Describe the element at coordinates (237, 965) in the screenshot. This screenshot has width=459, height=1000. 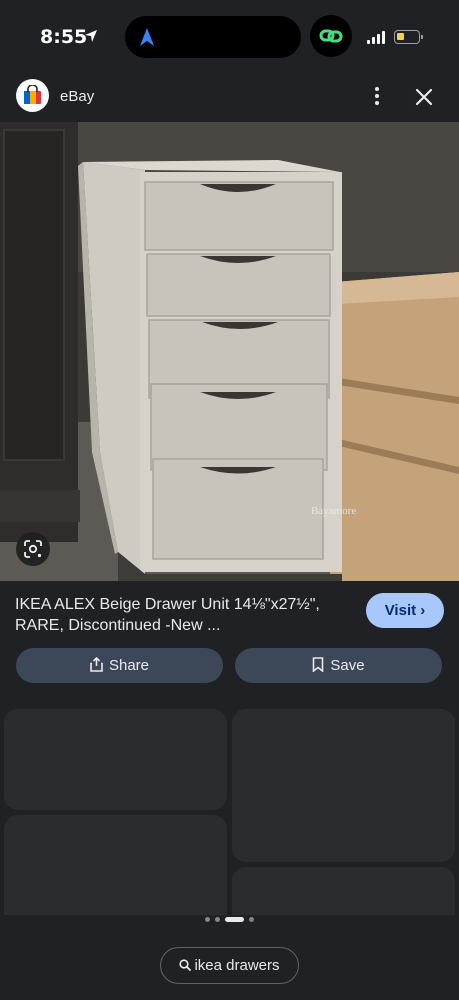
I see `search-query: ikea drawers` at that location.